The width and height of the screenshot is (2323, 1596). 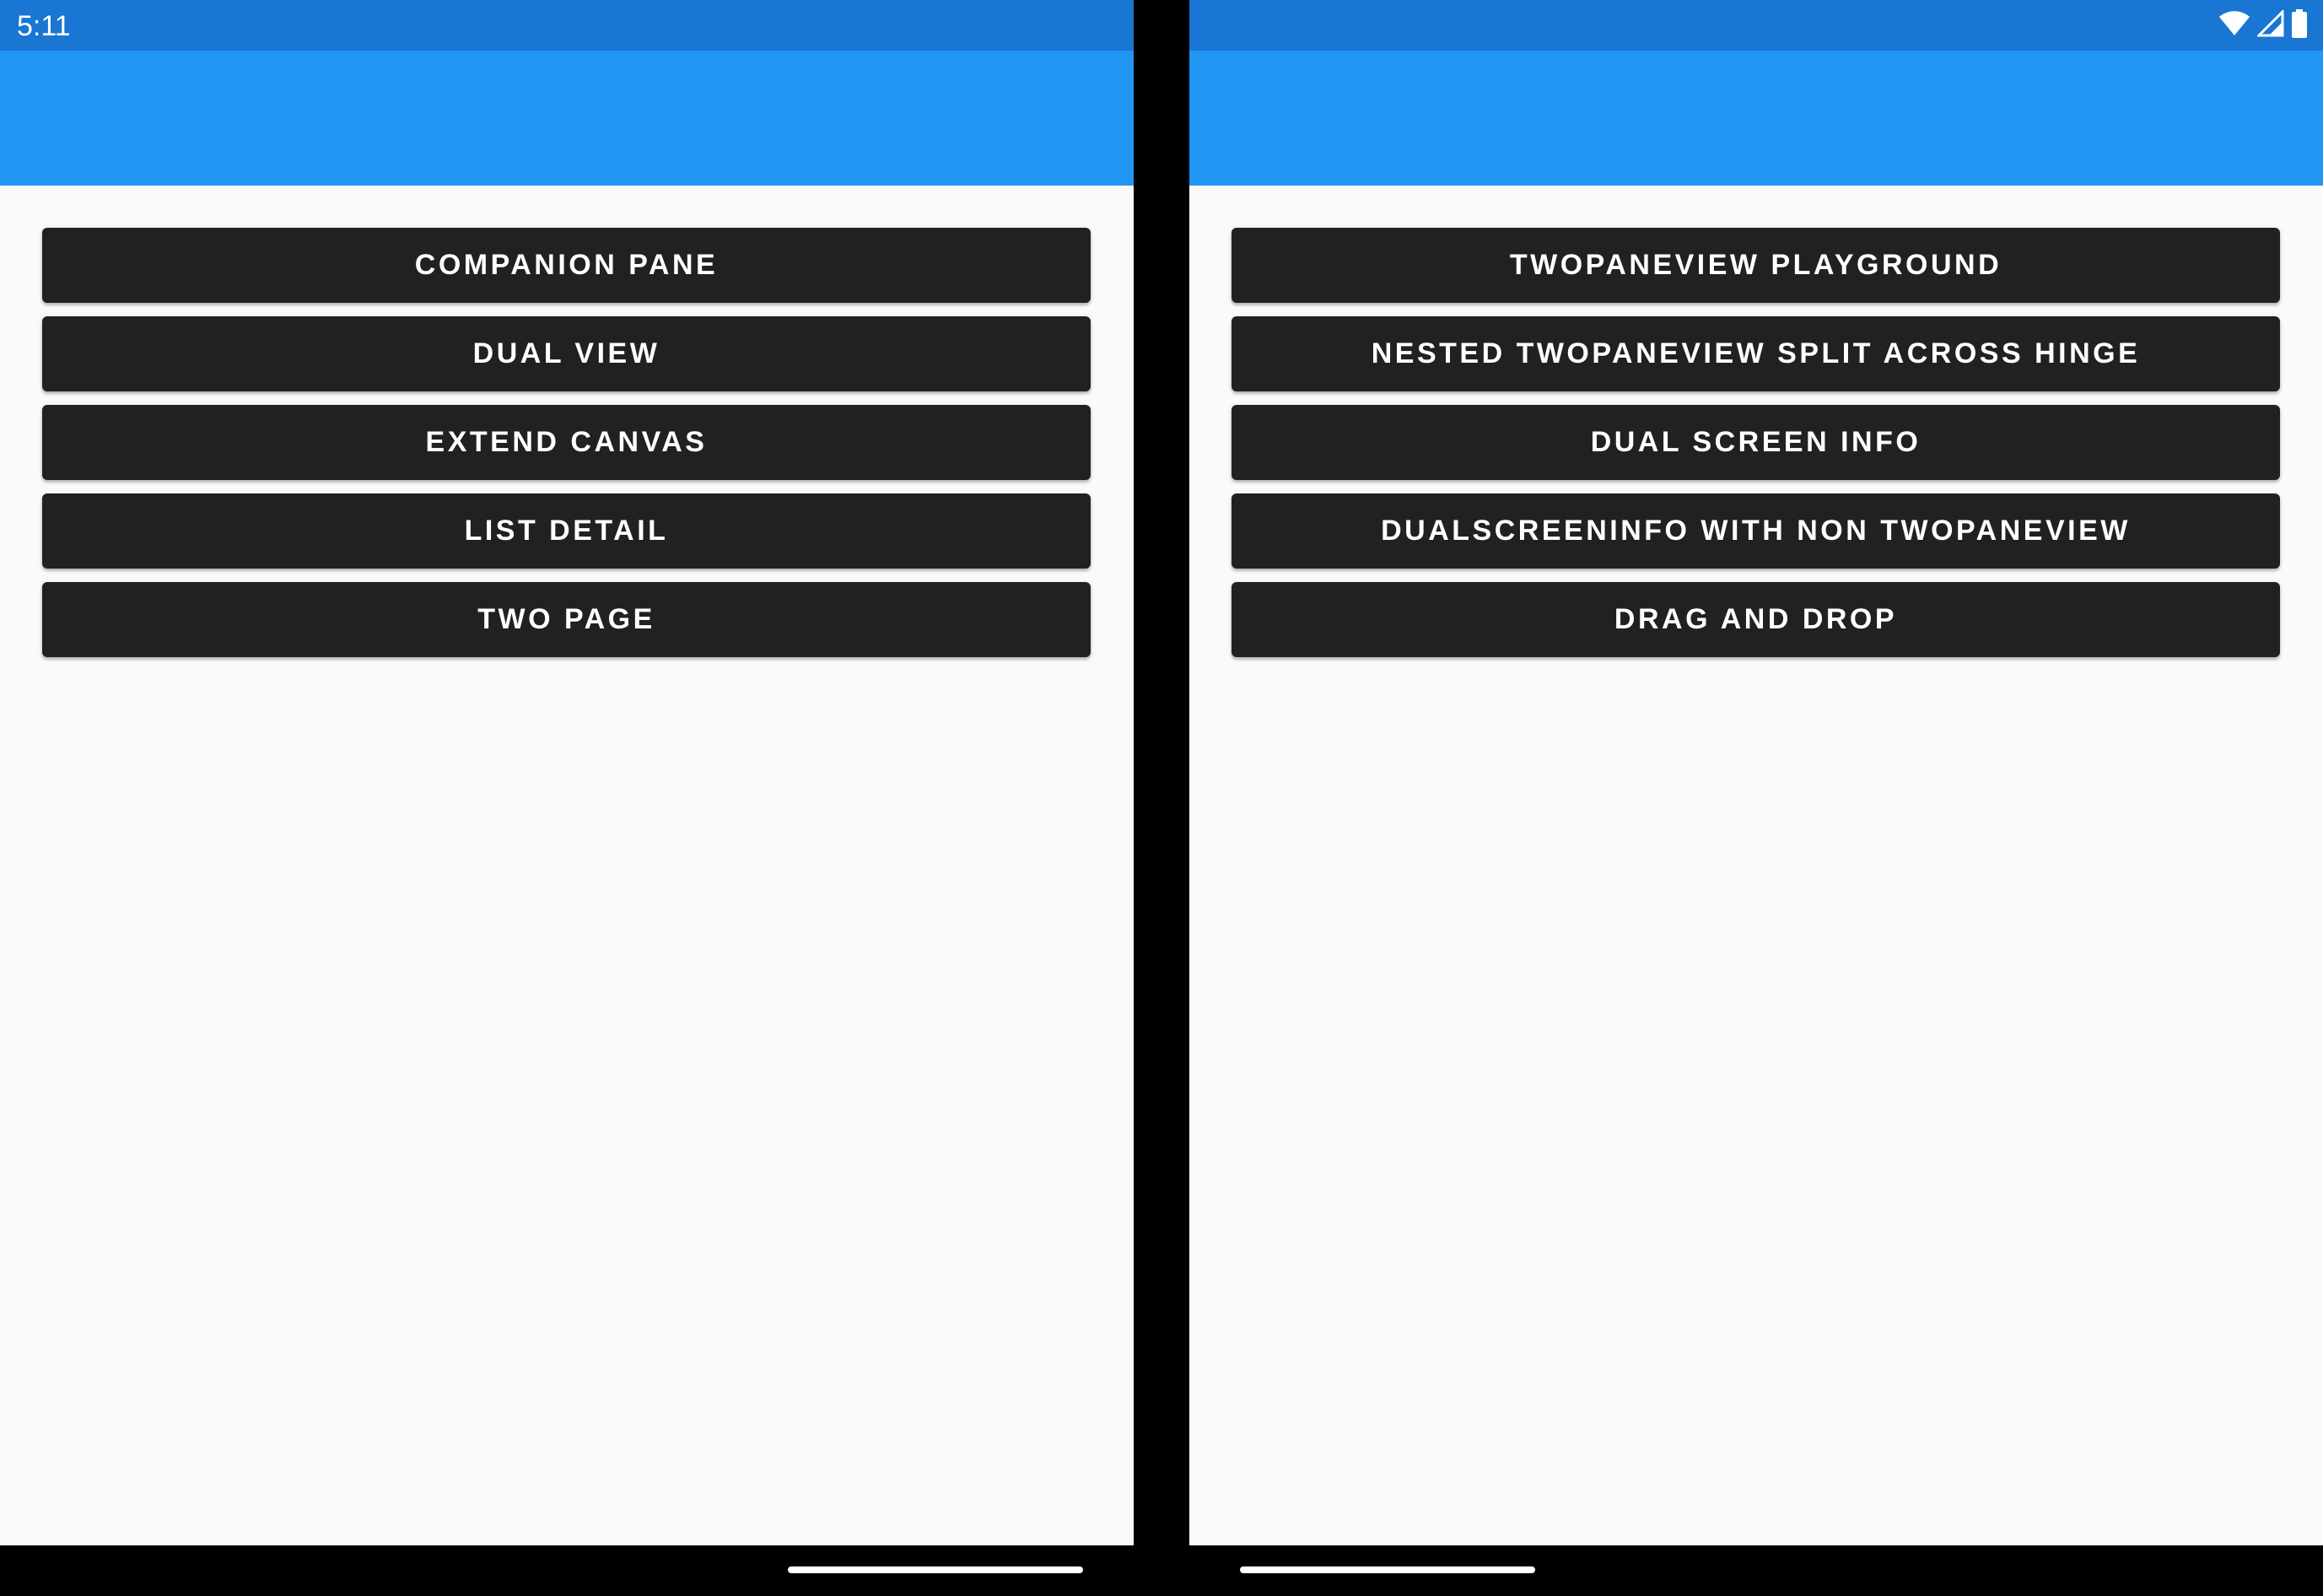 What do you see at coordinates (566, 531) in the screenshot?
I see `list-detail-button: LIST DETAIL` at bounding box center [566, 531].